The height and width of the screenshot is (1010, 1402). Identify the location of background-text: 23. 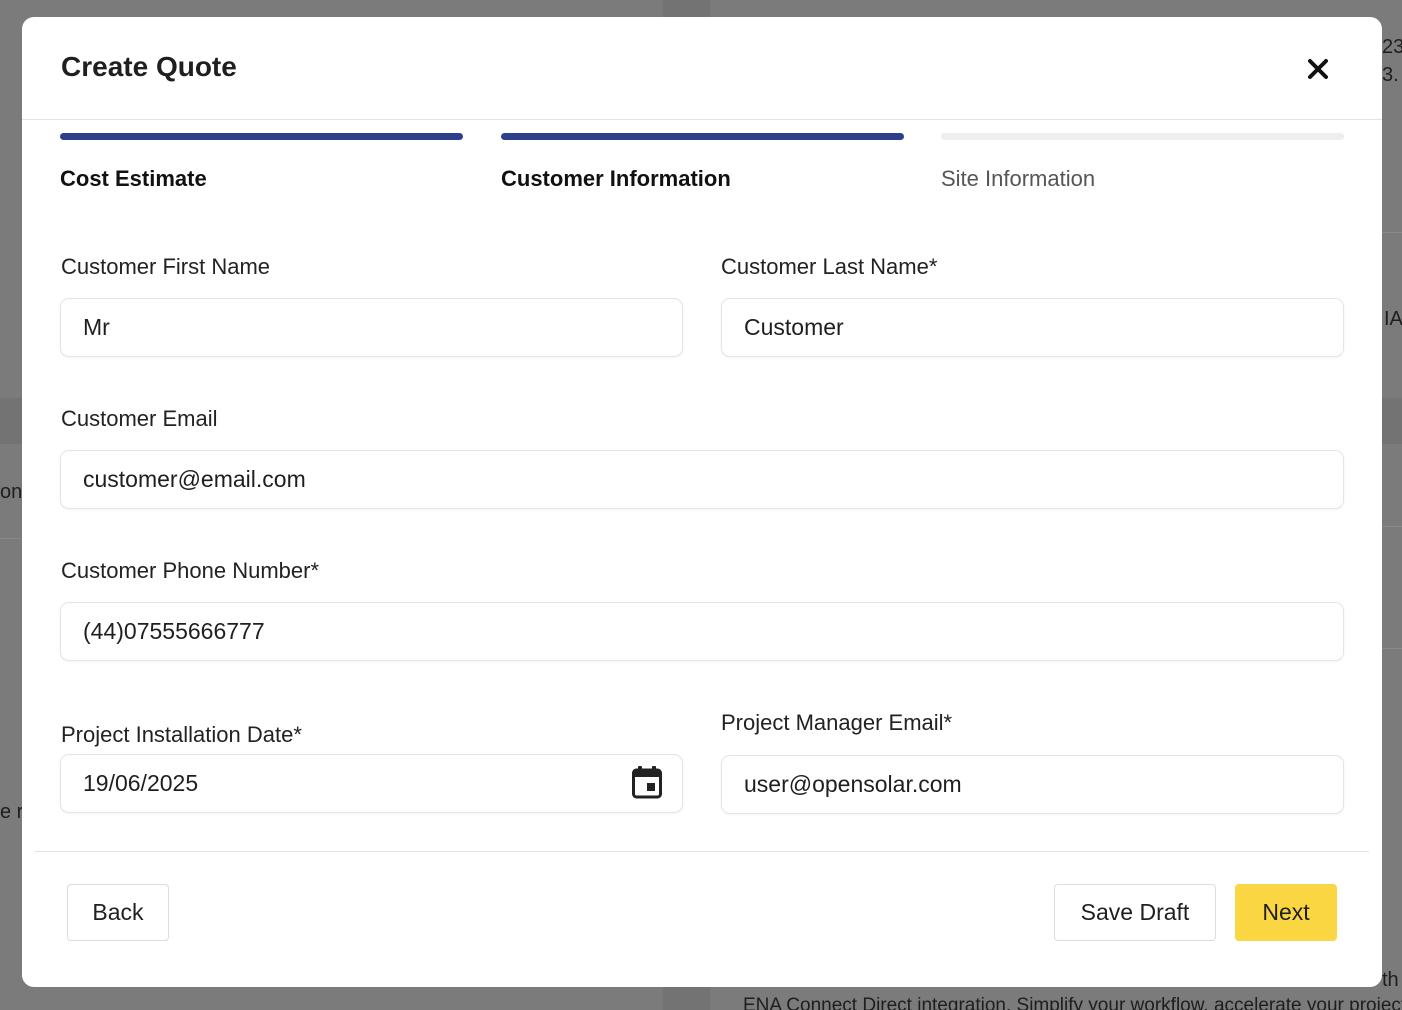
(1392, 47).